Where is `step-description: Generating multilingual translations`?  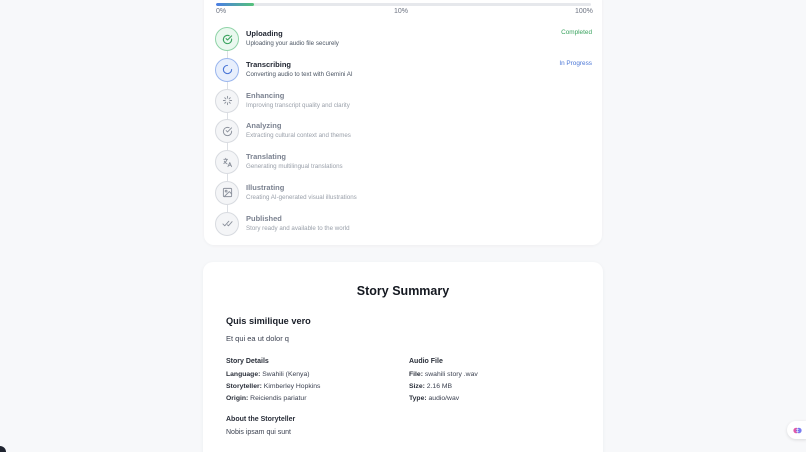
step-description: Generating multilingual translations is located at coordinates (294, 167).